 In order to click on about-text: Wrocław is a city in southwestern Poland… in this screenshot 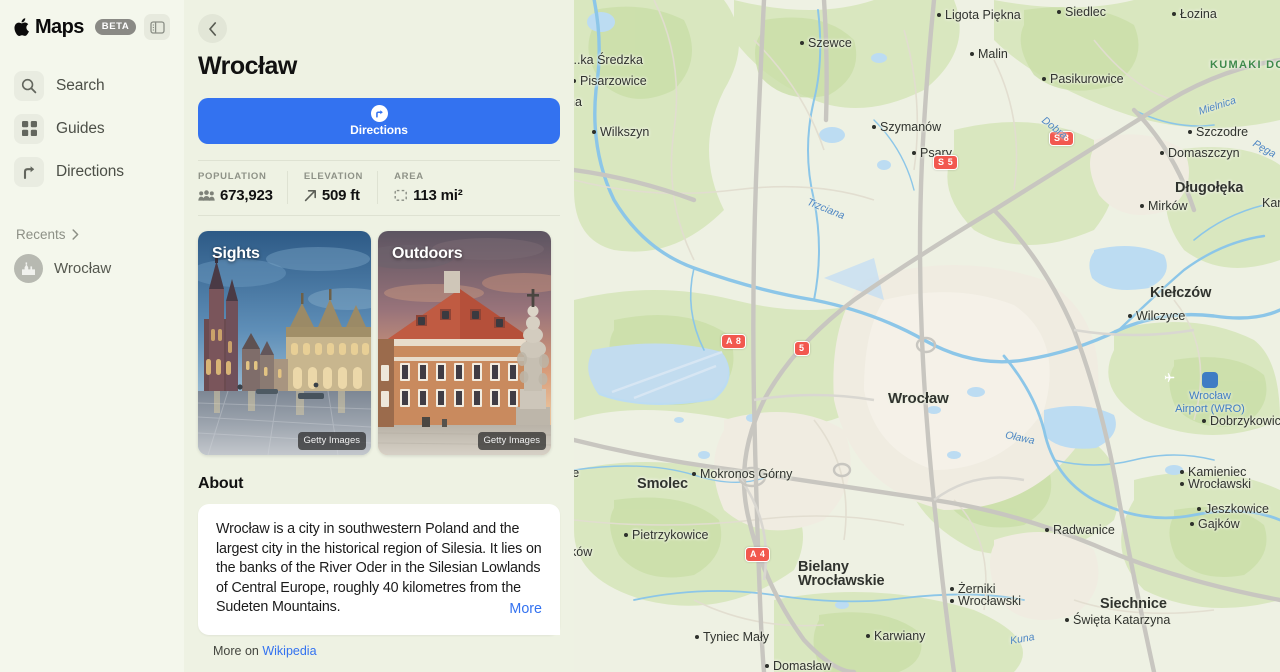, I will do `click(379, 568)`.